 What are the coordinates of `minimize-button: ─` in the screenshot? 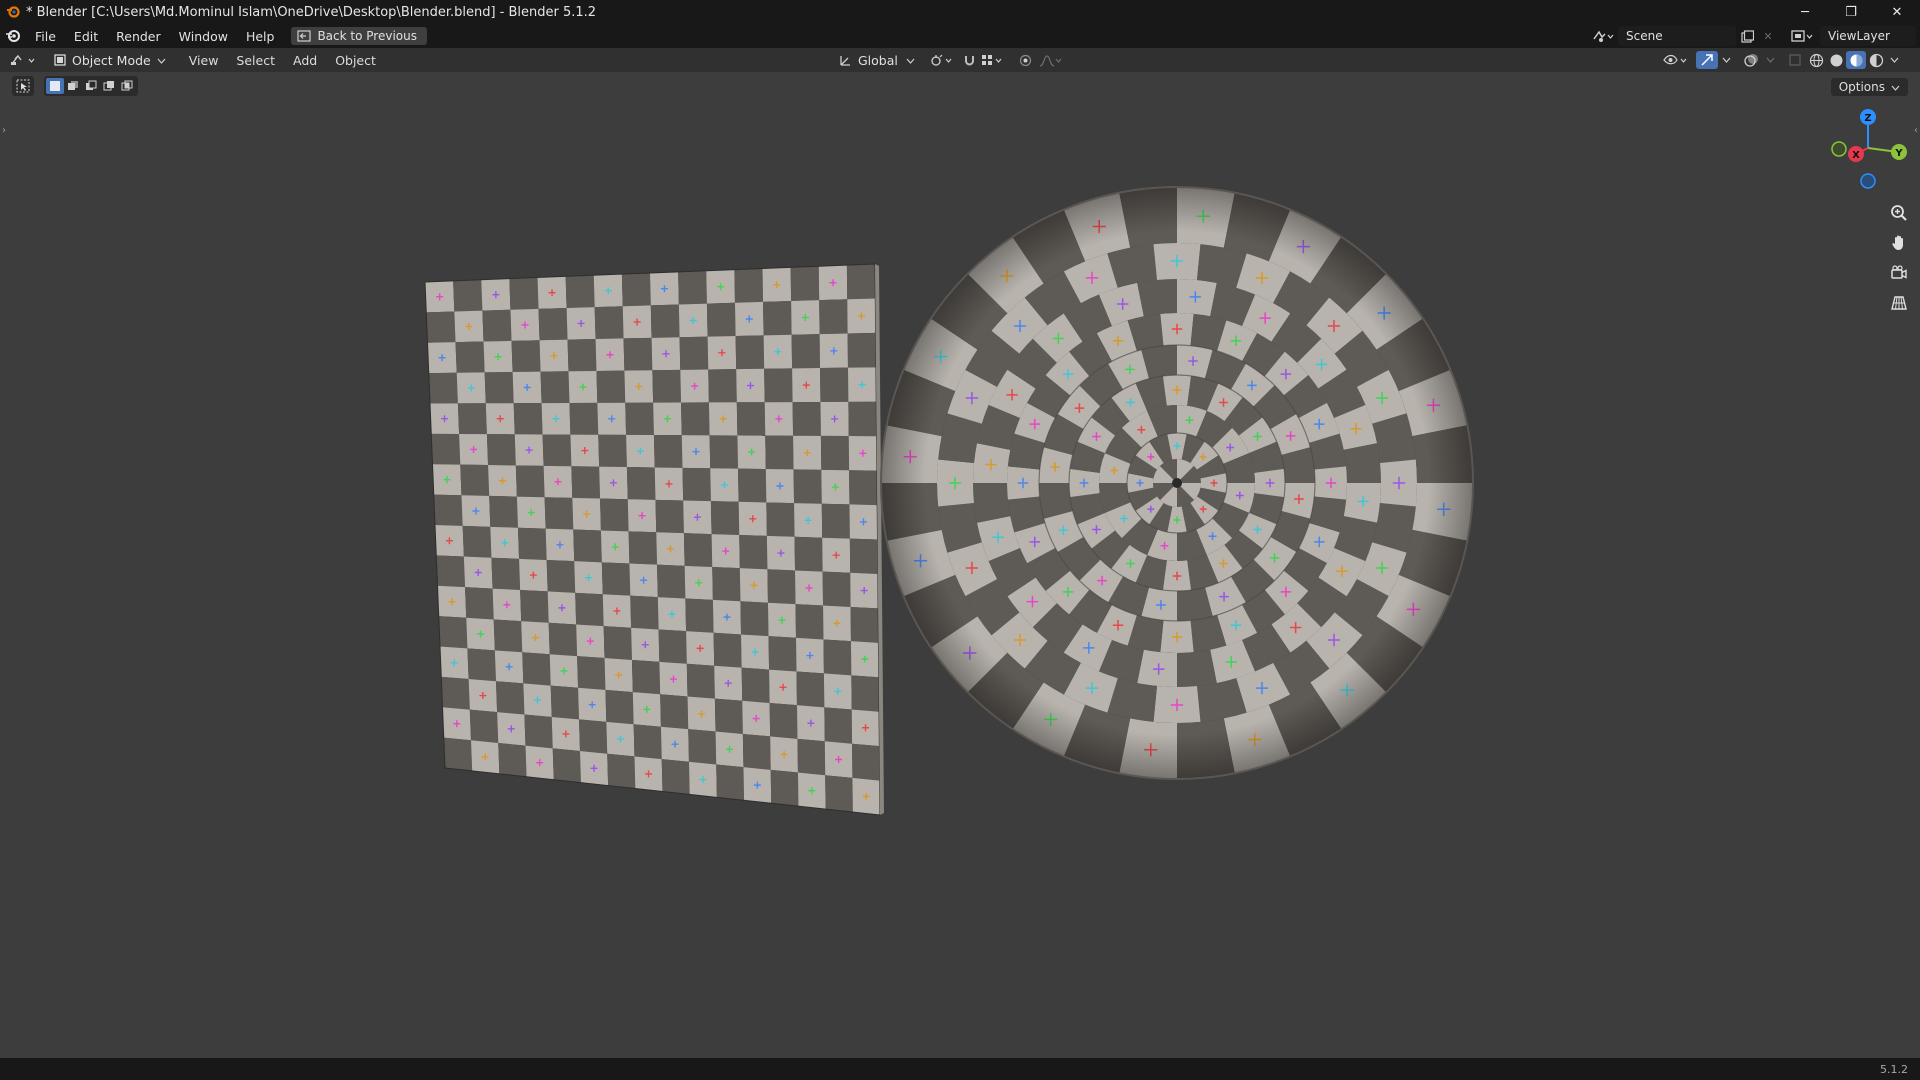 It's located at (1805, 12).